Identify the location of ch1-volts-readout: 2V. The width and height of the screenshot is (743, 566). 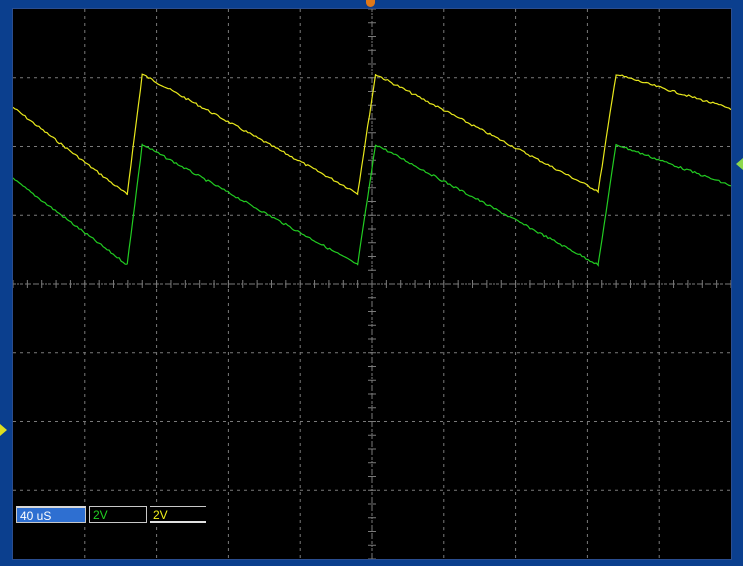
(178, 514).